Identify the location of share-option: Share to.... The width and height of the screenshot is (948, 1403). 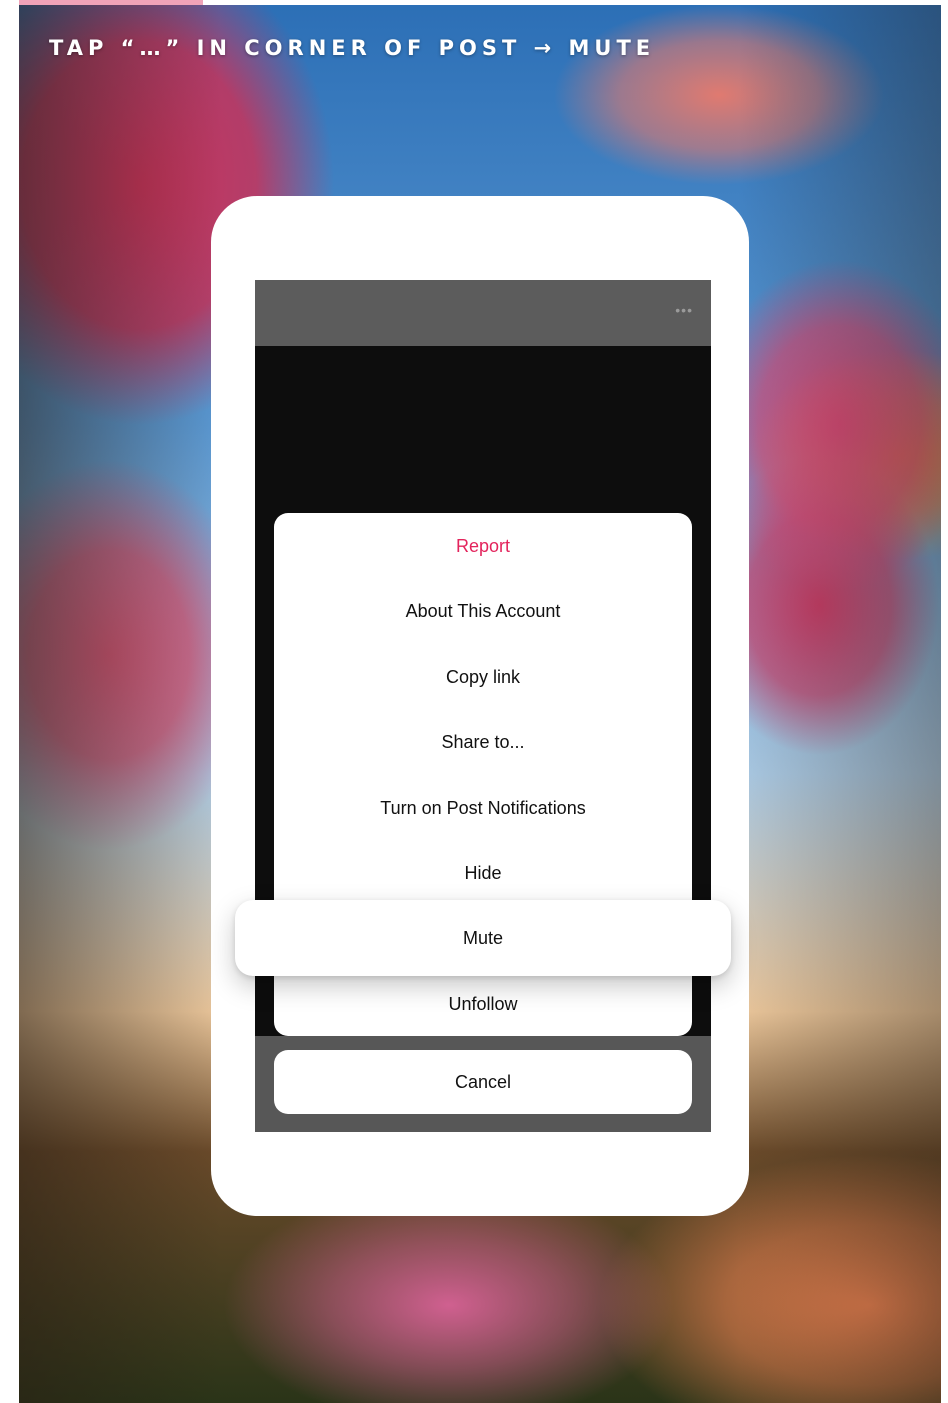
(483, 742).